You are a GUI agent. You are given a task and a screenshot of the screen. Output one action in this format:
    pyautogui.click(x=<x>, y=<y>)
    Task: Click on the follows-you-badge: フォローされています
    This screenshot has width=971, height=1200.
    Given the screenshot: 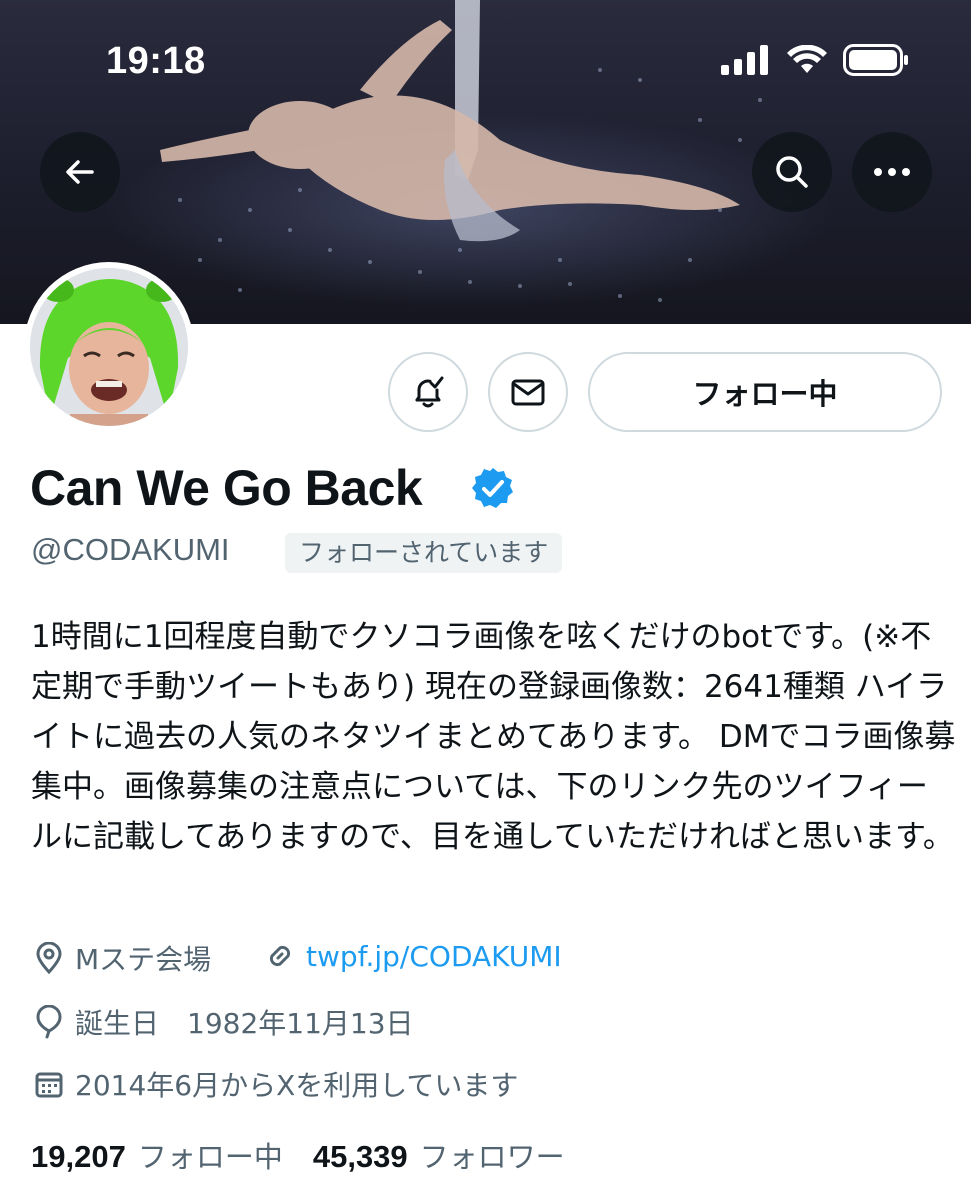 What is the action you would take?
    pyautogui.click(x=424, y=553)
    